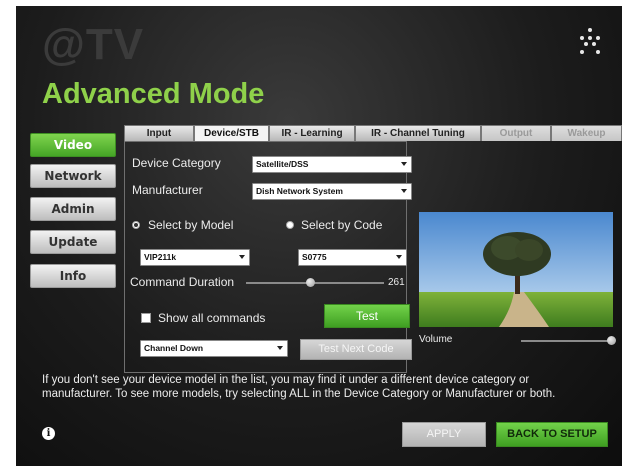 Image resolution: width=627 pixels, height=470 pixels. Describe the element at coordinates (356, 349) in the screenshot. I see `test-next-code-button: Test Next Code` at that location.